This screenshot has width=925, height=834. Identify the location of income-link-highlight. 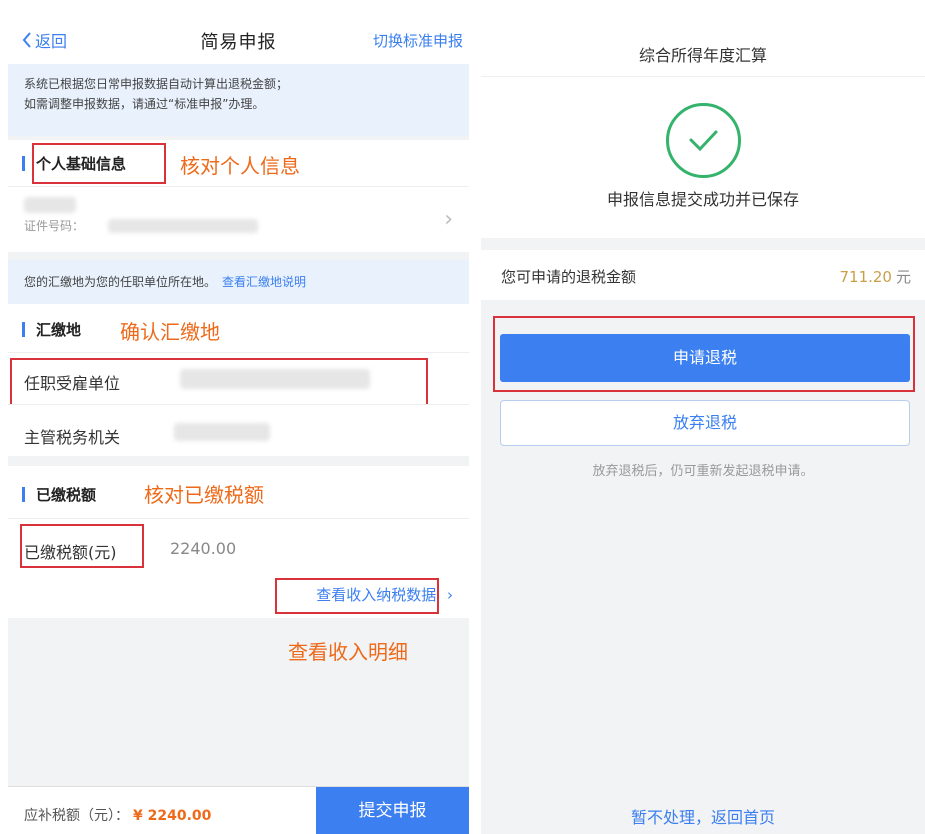
(357, 596).